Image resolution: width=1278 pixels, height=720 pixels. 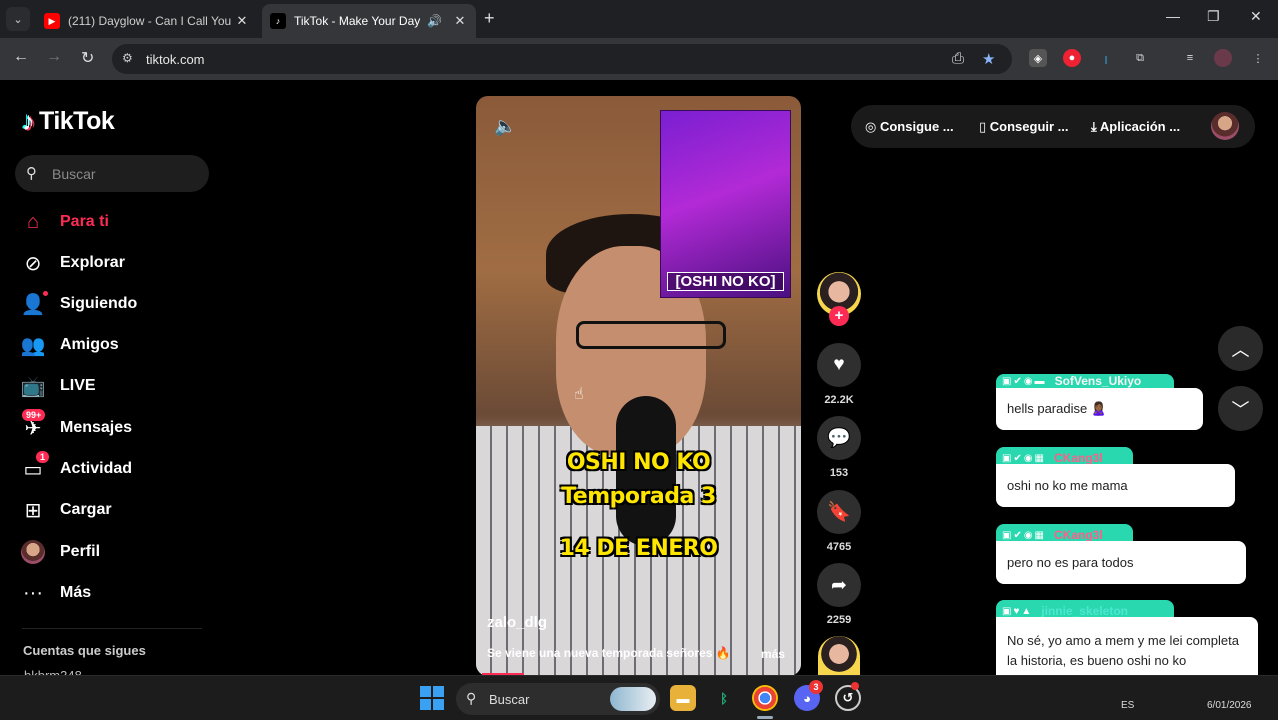 What do you see at coordinates (651, 335) in the screenshot?
I see `video-frame` at bounding box center [651, 335].